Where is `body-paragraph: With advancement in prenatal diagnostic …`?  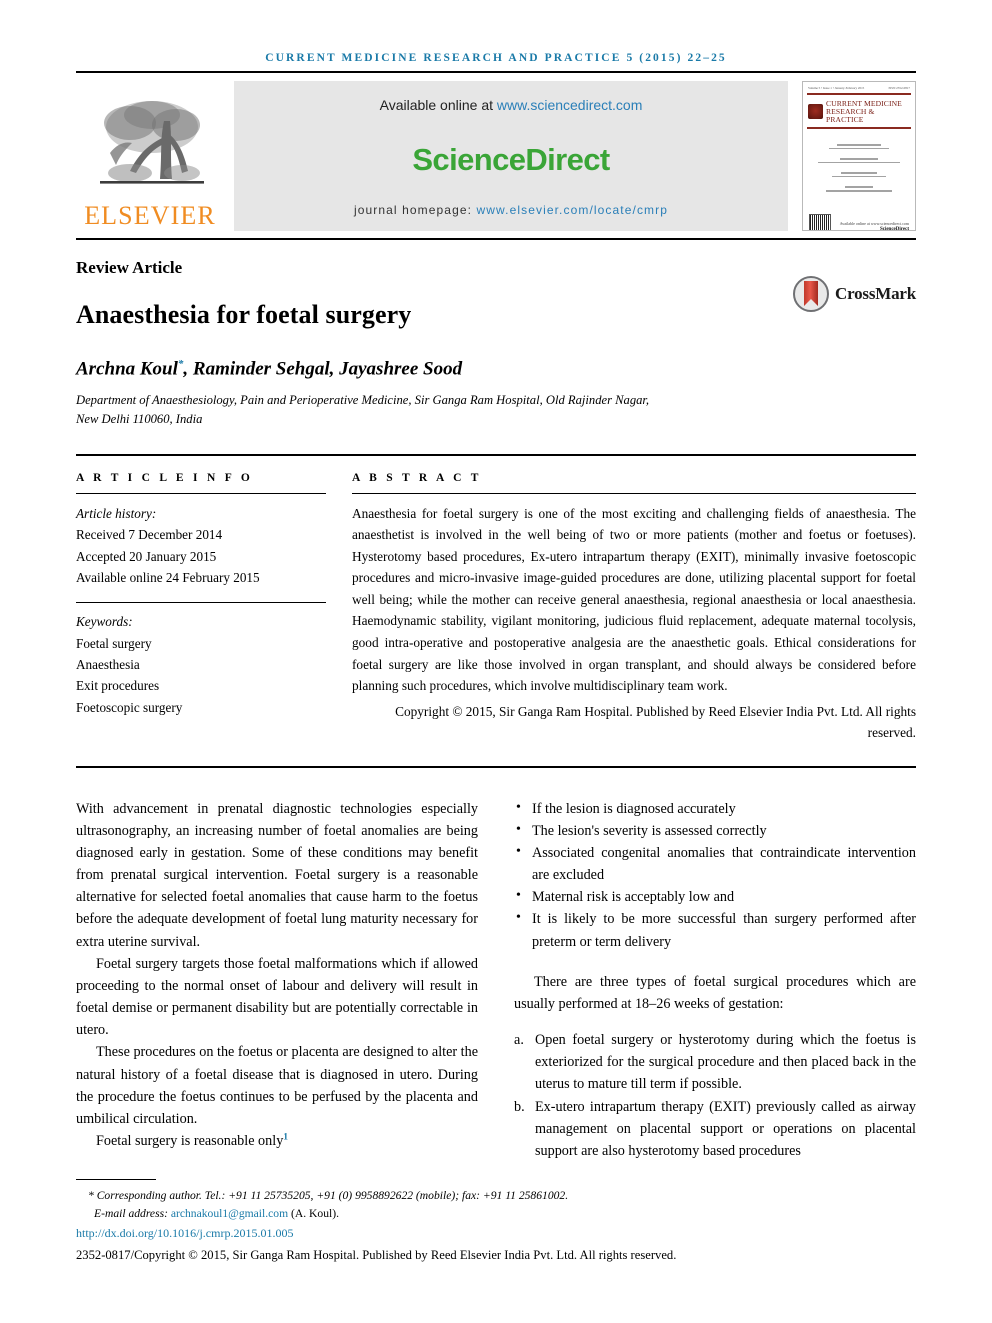 body-paragraph: With advancement in prenatal diagnostic … is located at coordinates (277, 875).